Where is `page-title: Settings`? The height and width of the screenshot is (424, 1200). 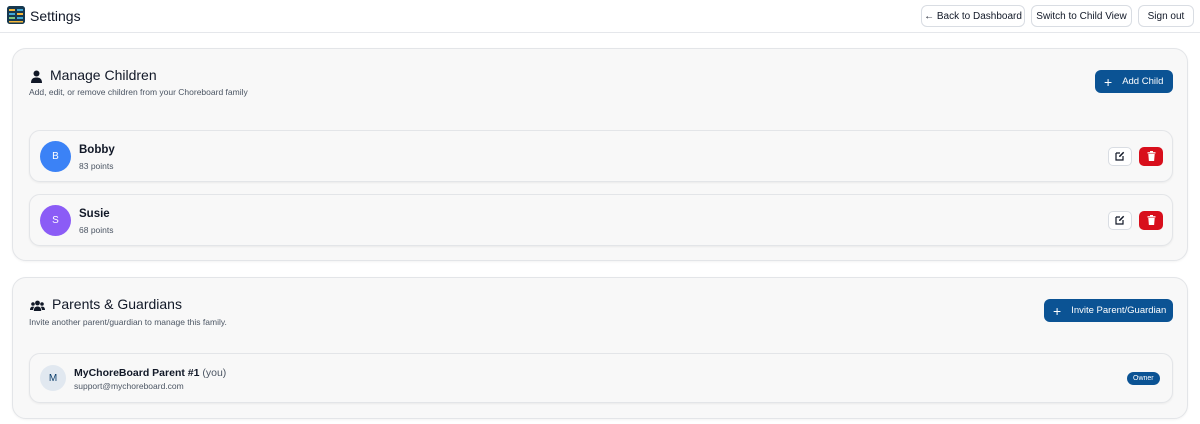
page-title: Settings is located at coordinates (55, 16).